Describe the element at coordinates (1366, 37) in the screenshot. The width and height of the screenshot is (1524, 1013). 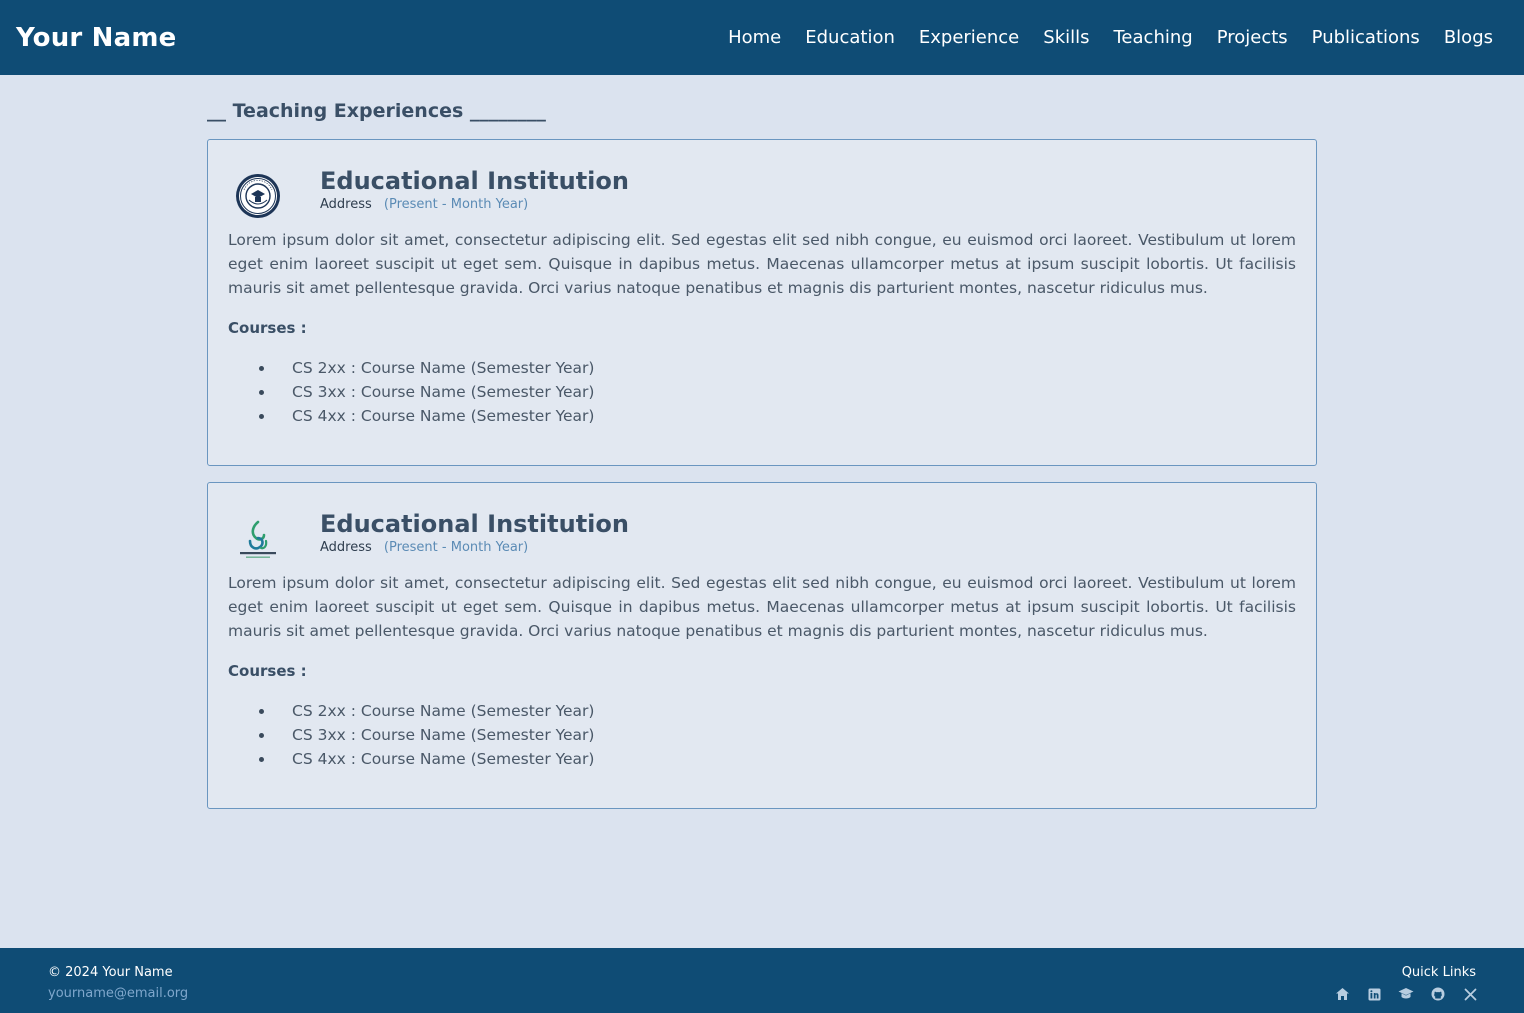
I see `nav-link-publications: Publications` at that location.